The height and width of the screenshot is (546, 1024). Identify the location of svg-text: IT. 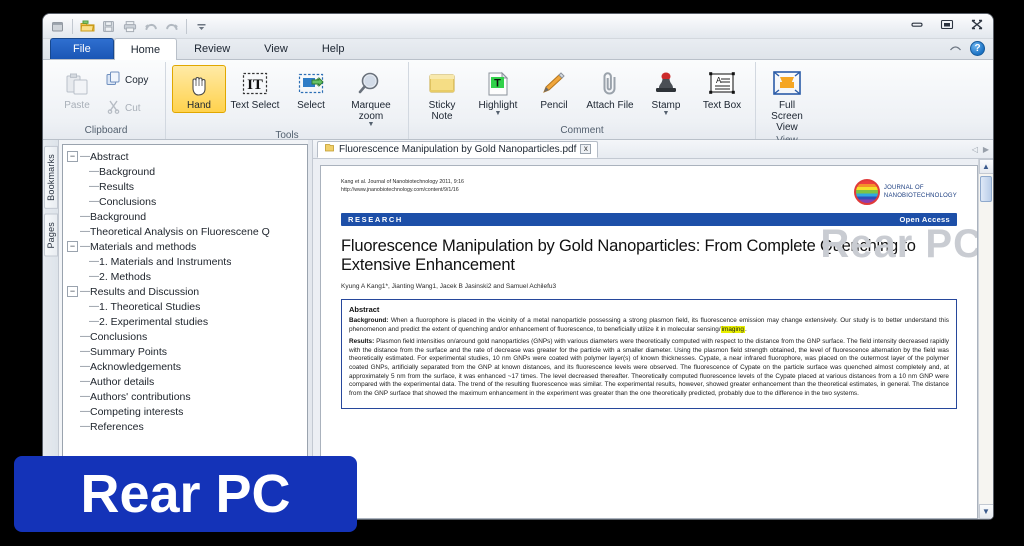
(255, 85).